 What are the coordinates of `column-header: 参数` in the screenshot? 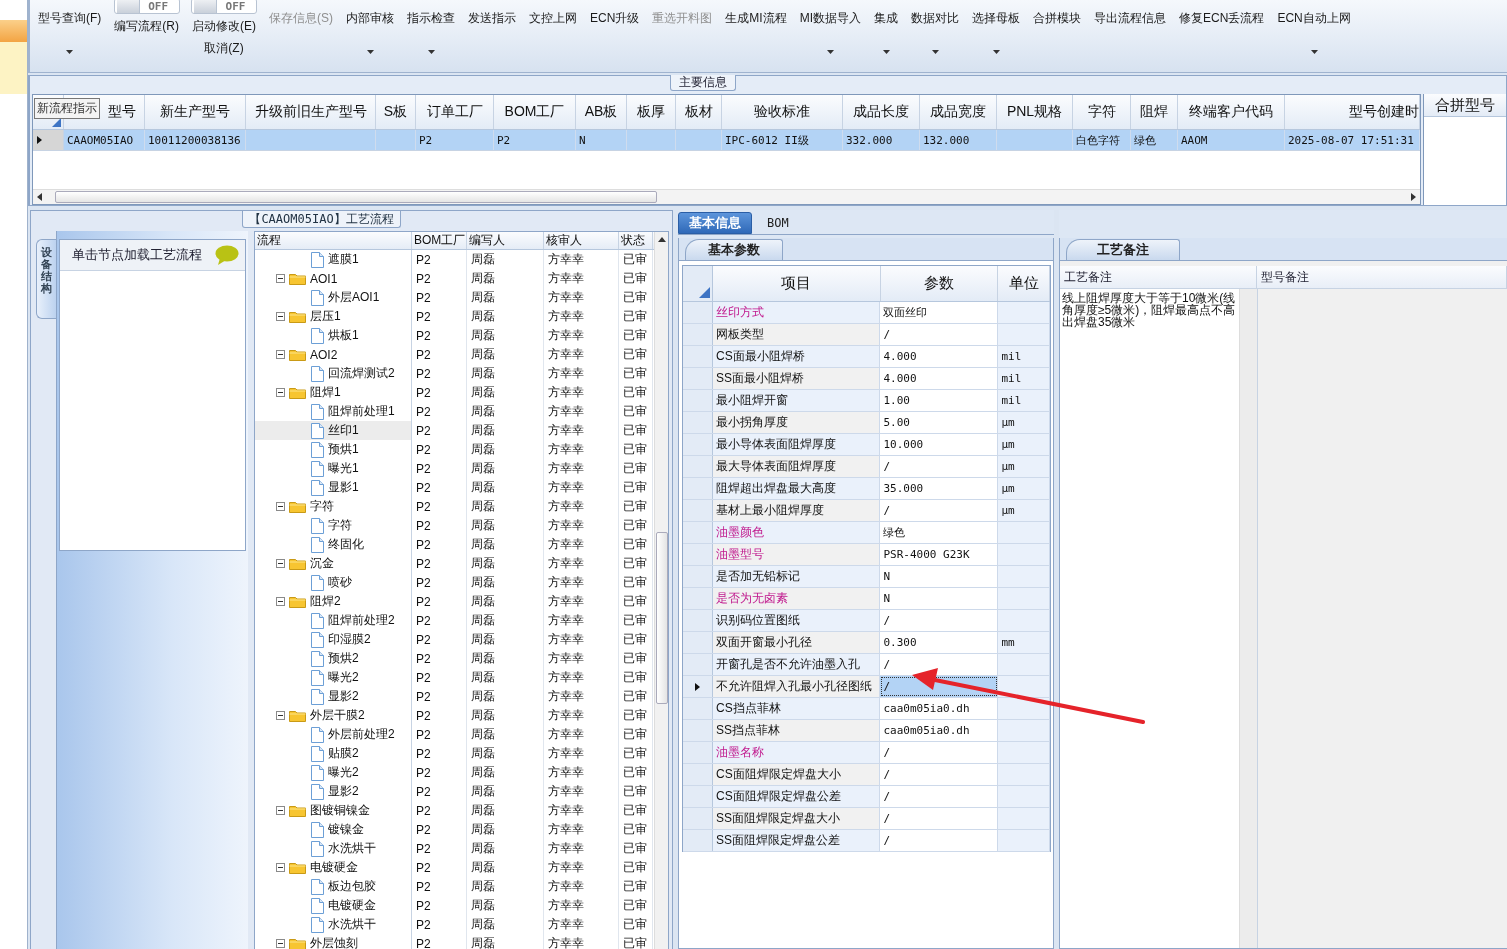 It's located at (938, 283).